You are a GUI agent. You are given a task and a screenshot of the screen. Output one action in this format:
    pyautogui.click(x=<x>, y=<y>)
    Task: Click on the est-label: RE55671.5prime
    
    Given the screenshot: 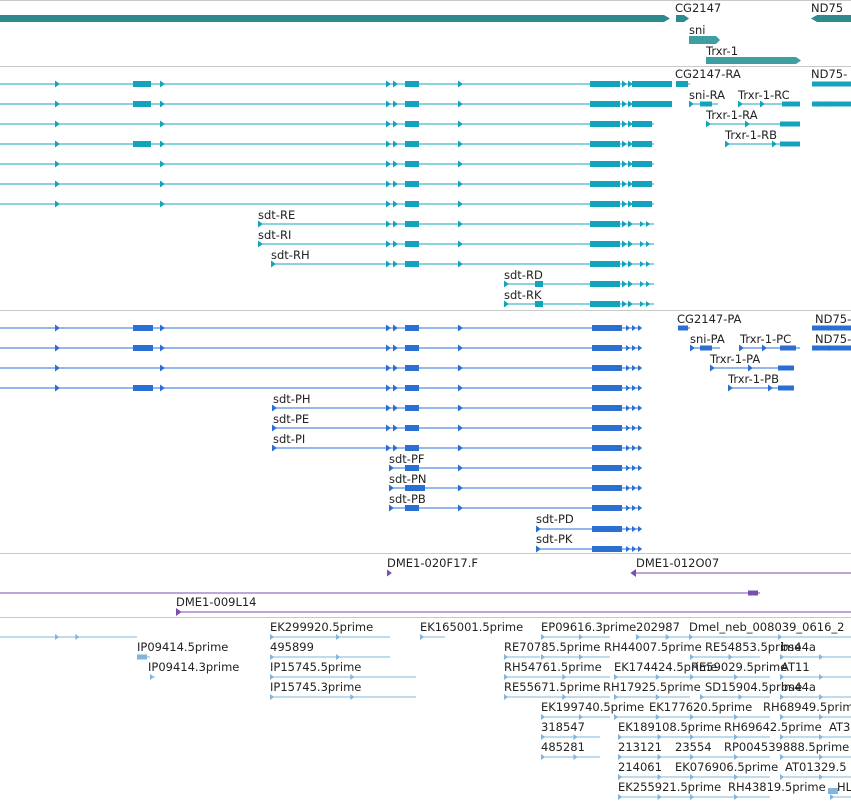 What is the action you would take?
    pyautogui.click(x=552, y=687)
    